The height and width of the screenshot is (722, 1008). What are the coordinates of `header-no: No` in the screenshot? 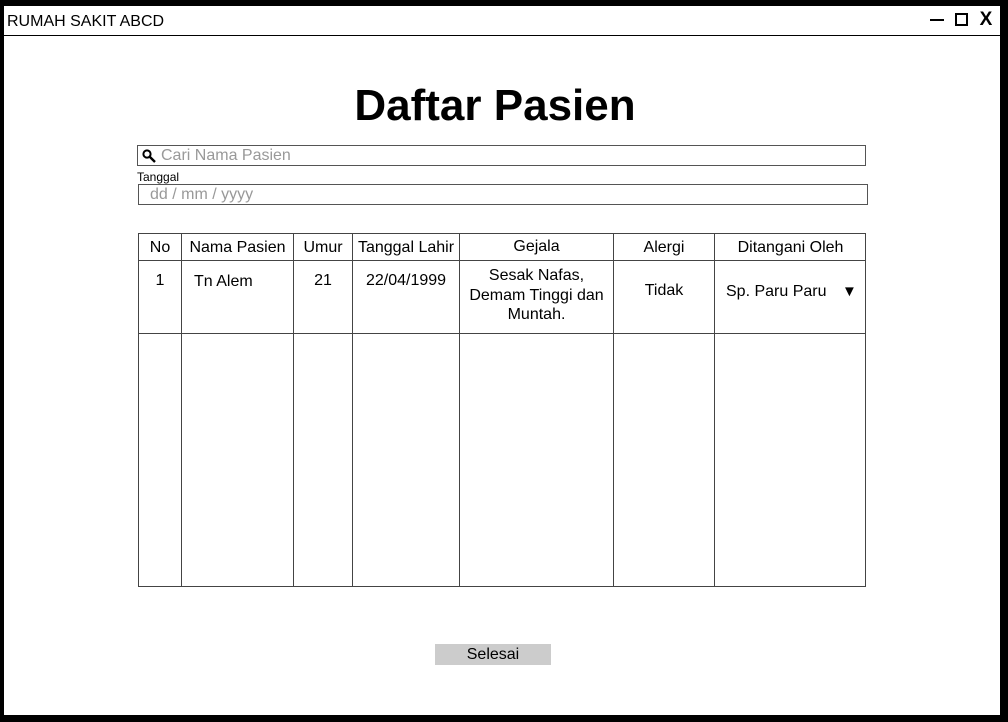 It's located at (160, 247).